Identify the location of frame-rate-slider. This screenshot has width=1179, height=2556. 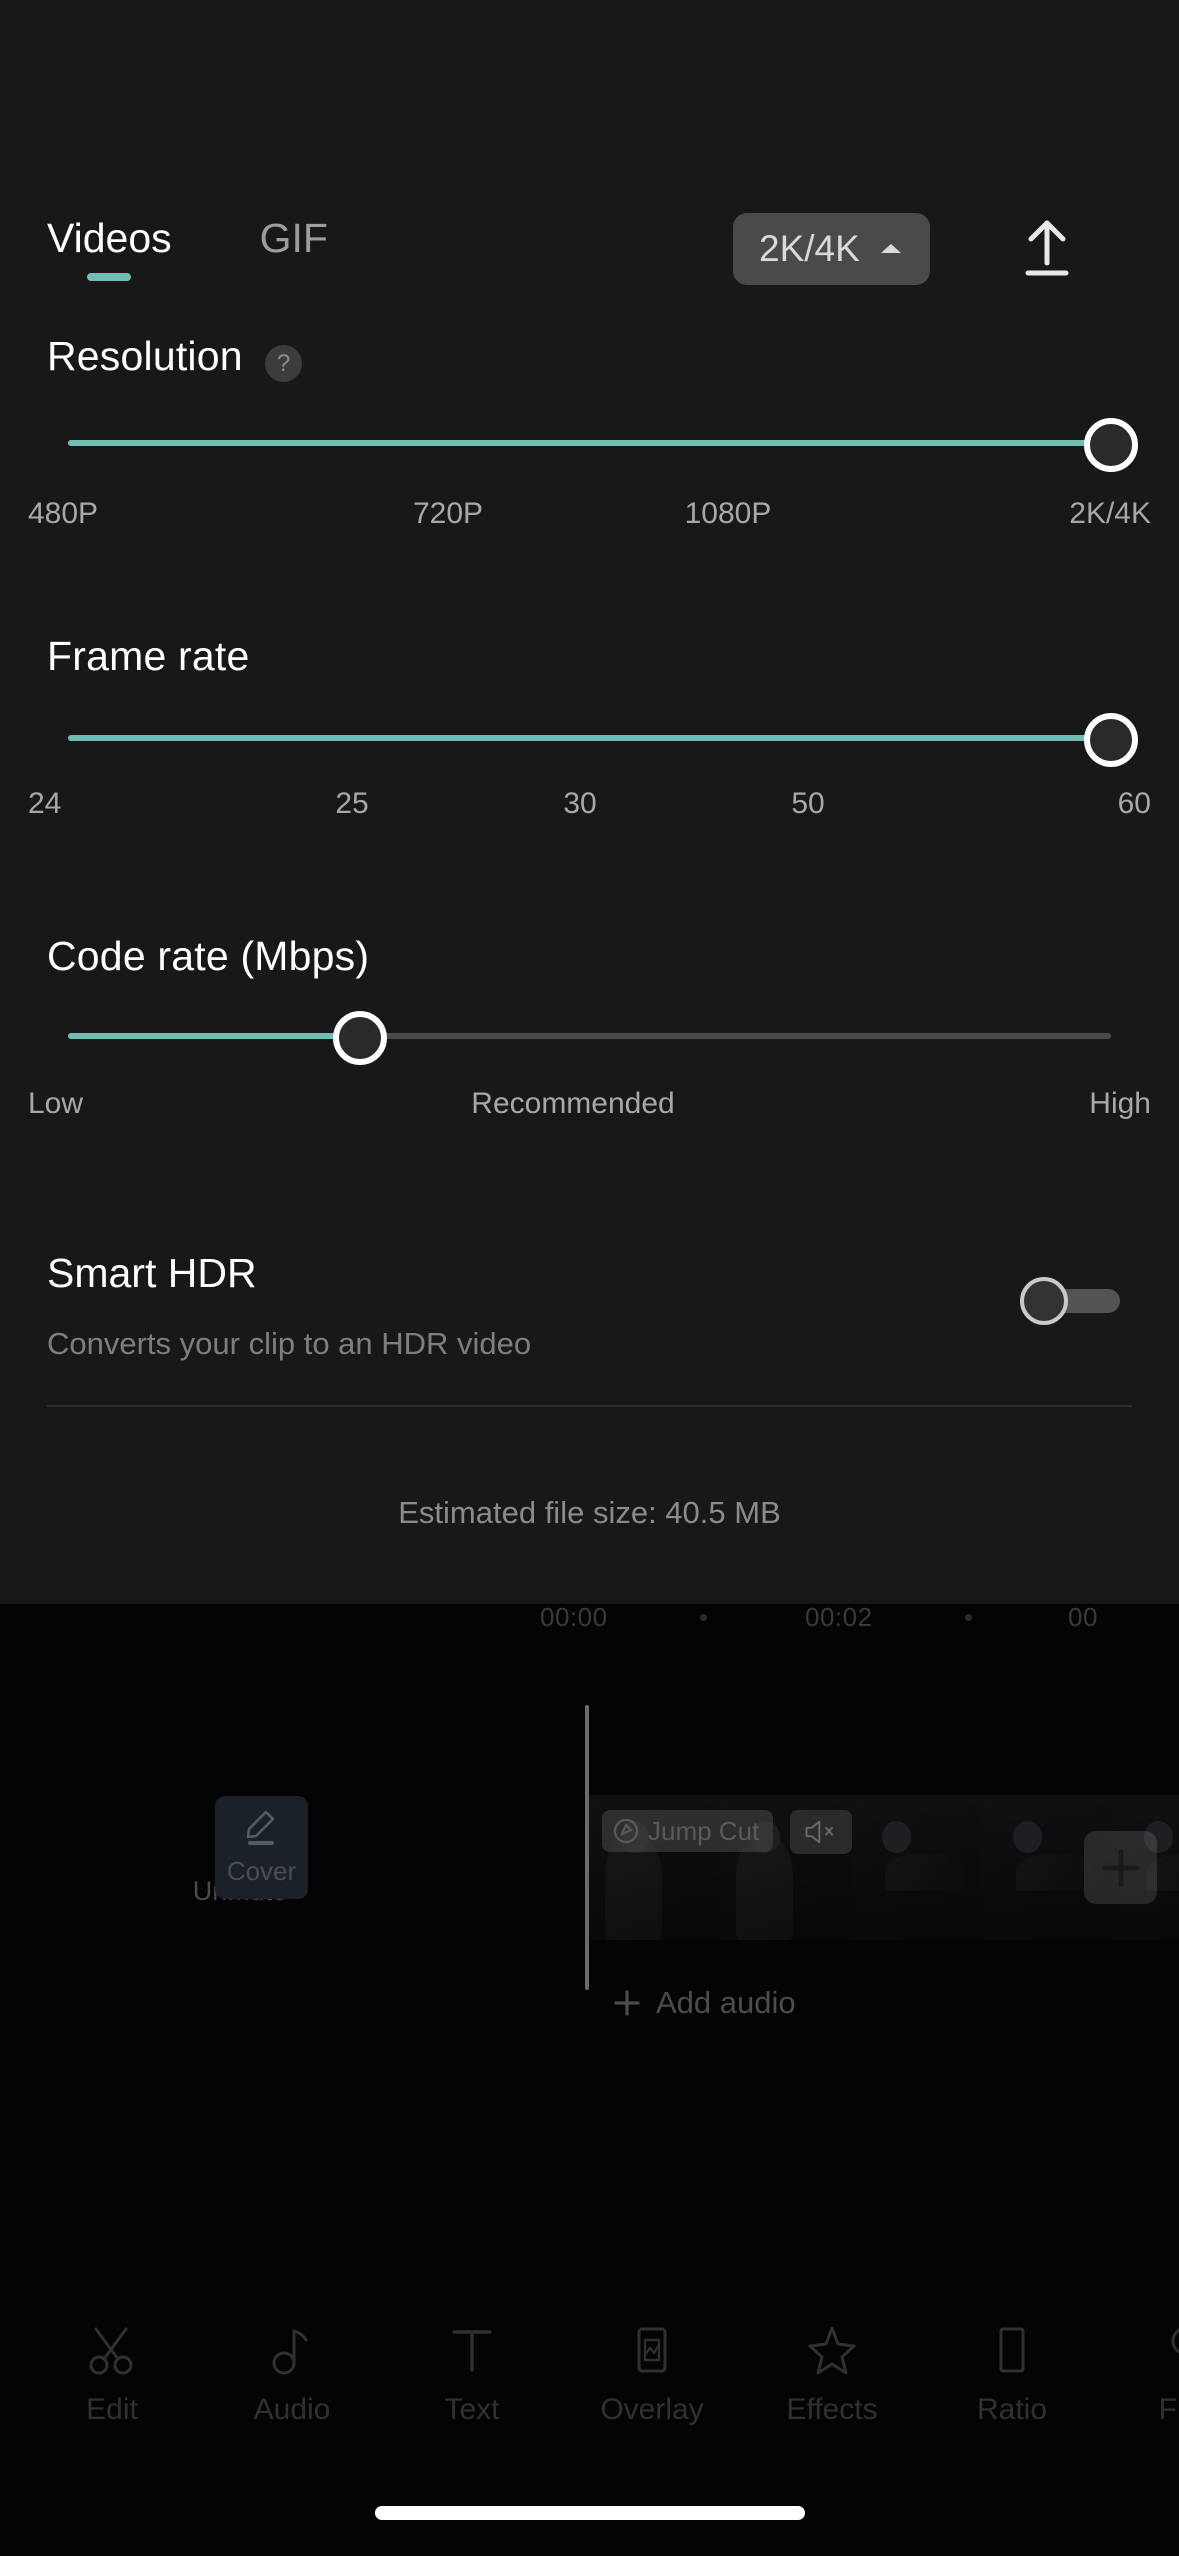
(603, 740).